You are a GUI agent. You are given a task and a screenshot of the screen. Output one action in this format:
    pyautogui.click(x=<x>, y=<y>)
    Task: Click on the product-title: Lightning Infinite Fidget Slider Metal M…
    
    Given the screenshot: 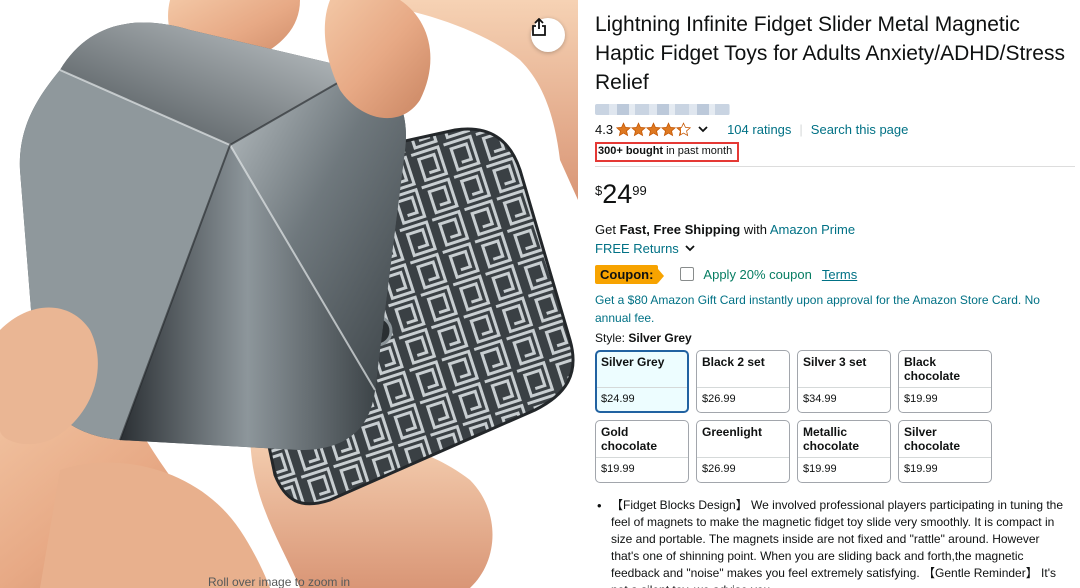 What is the action you would take?
    pyautogui.click(x=830, y=53)
    